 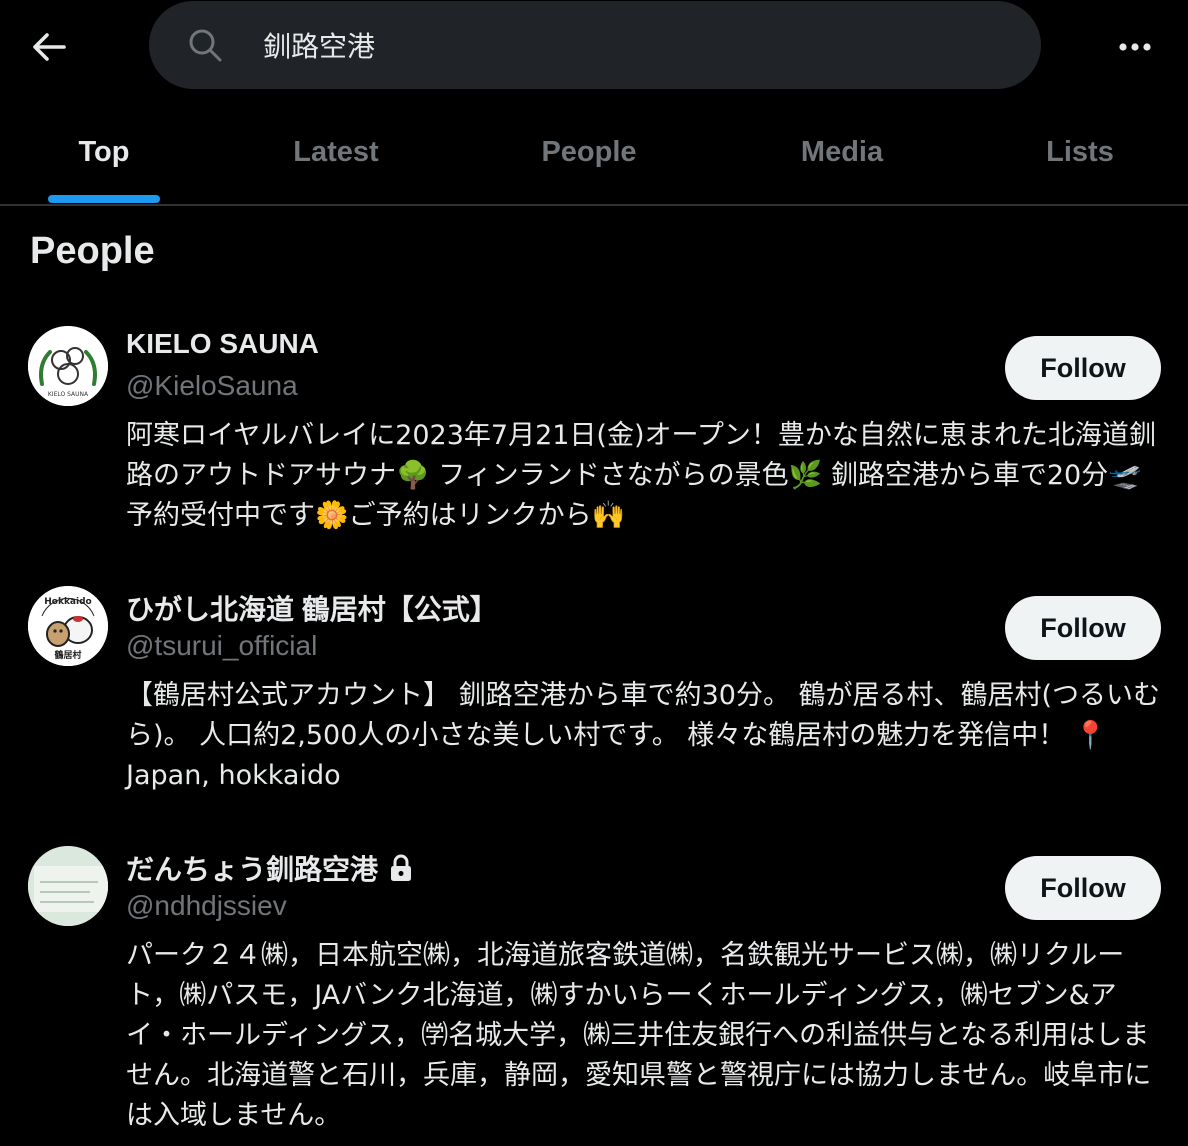 I want to click on arrow-left-icon, so click(x=49, y=47).